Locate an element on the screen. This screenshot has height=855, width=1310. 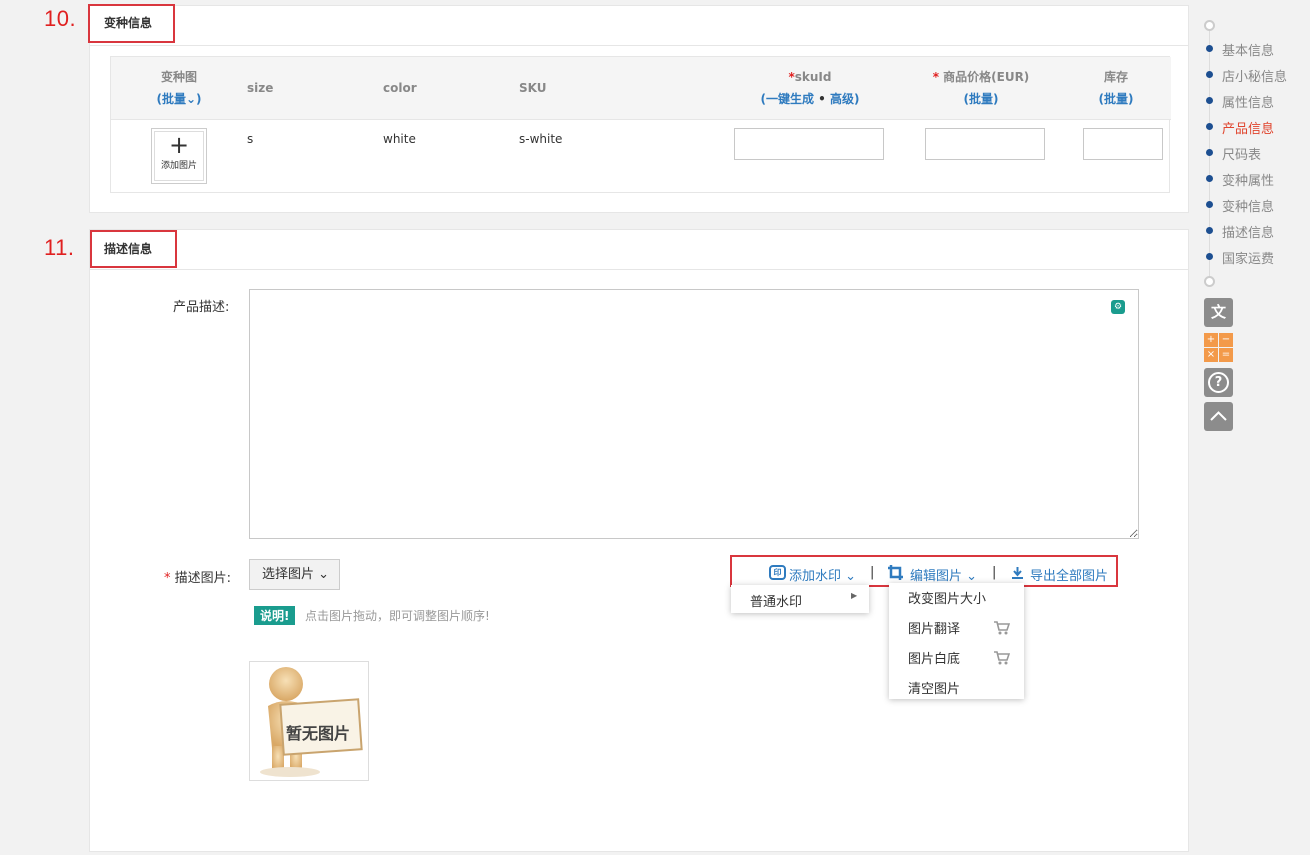
side-nav-size-chart: 尺码表 is located at coordinates (1241, 153).